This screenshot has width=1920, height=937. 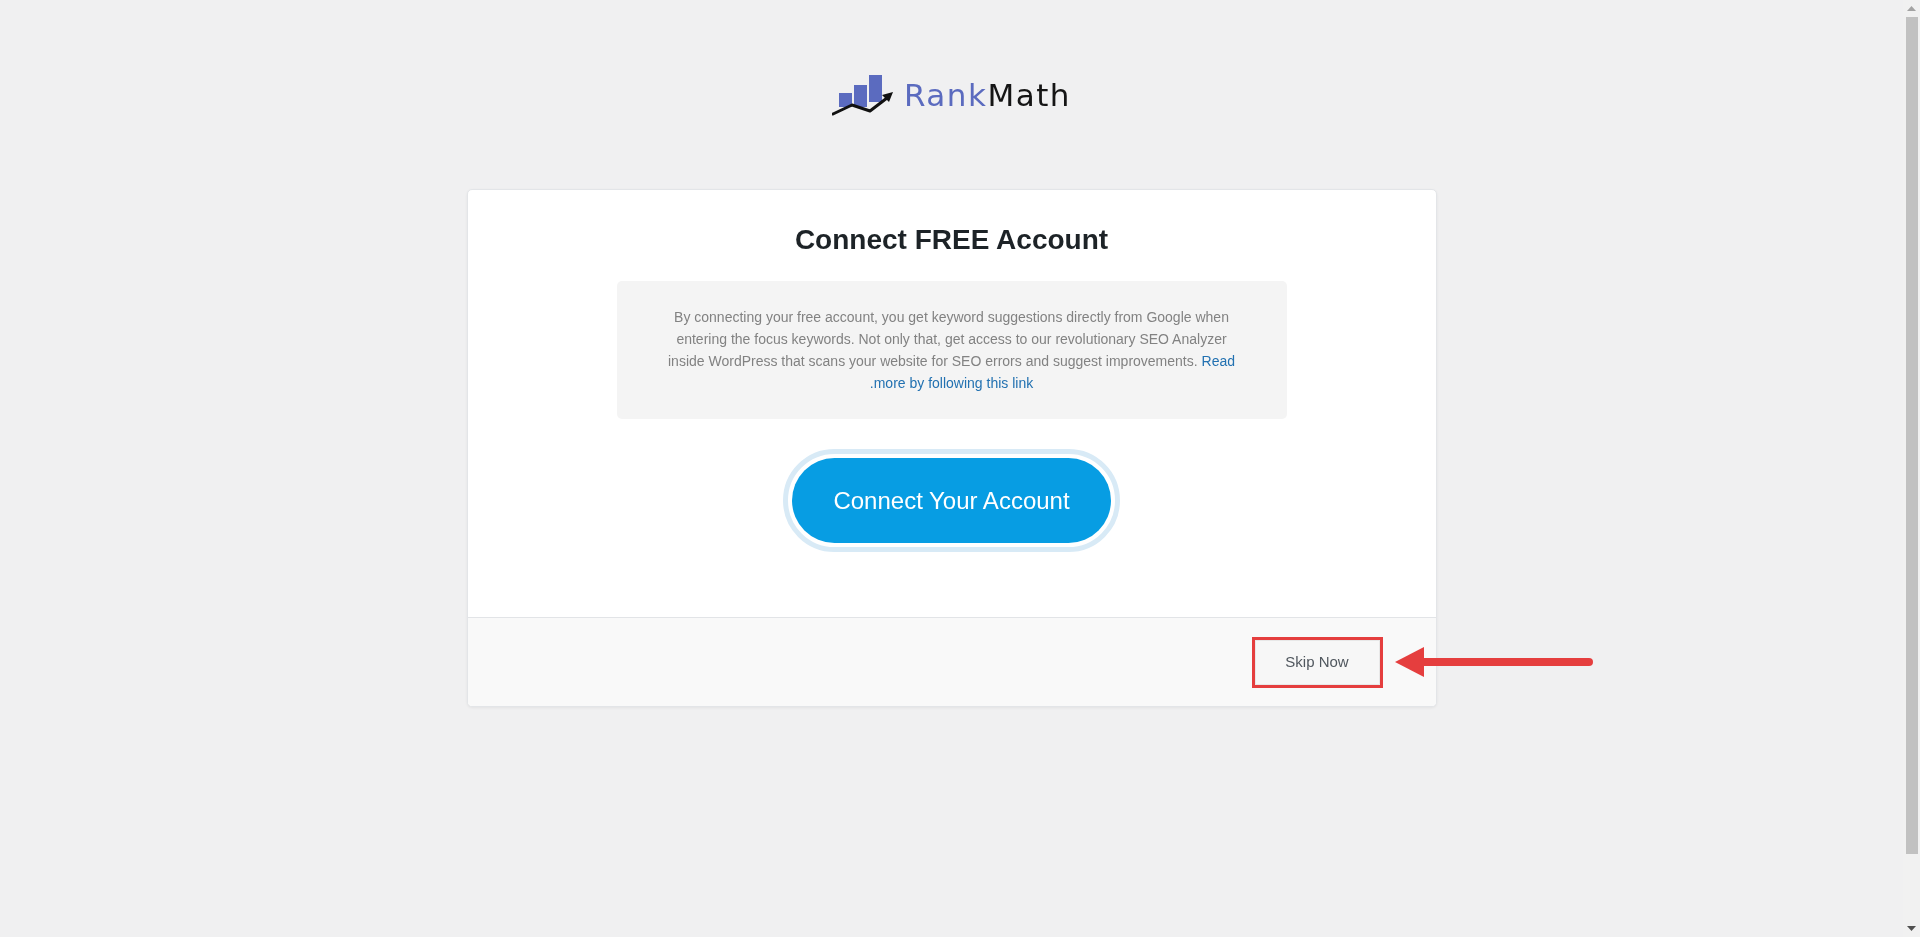 What do you see at coordinates (951, 383) in the screenshot?
I see `read-more-link: .more by following this link` at bounding box center [951, 383].